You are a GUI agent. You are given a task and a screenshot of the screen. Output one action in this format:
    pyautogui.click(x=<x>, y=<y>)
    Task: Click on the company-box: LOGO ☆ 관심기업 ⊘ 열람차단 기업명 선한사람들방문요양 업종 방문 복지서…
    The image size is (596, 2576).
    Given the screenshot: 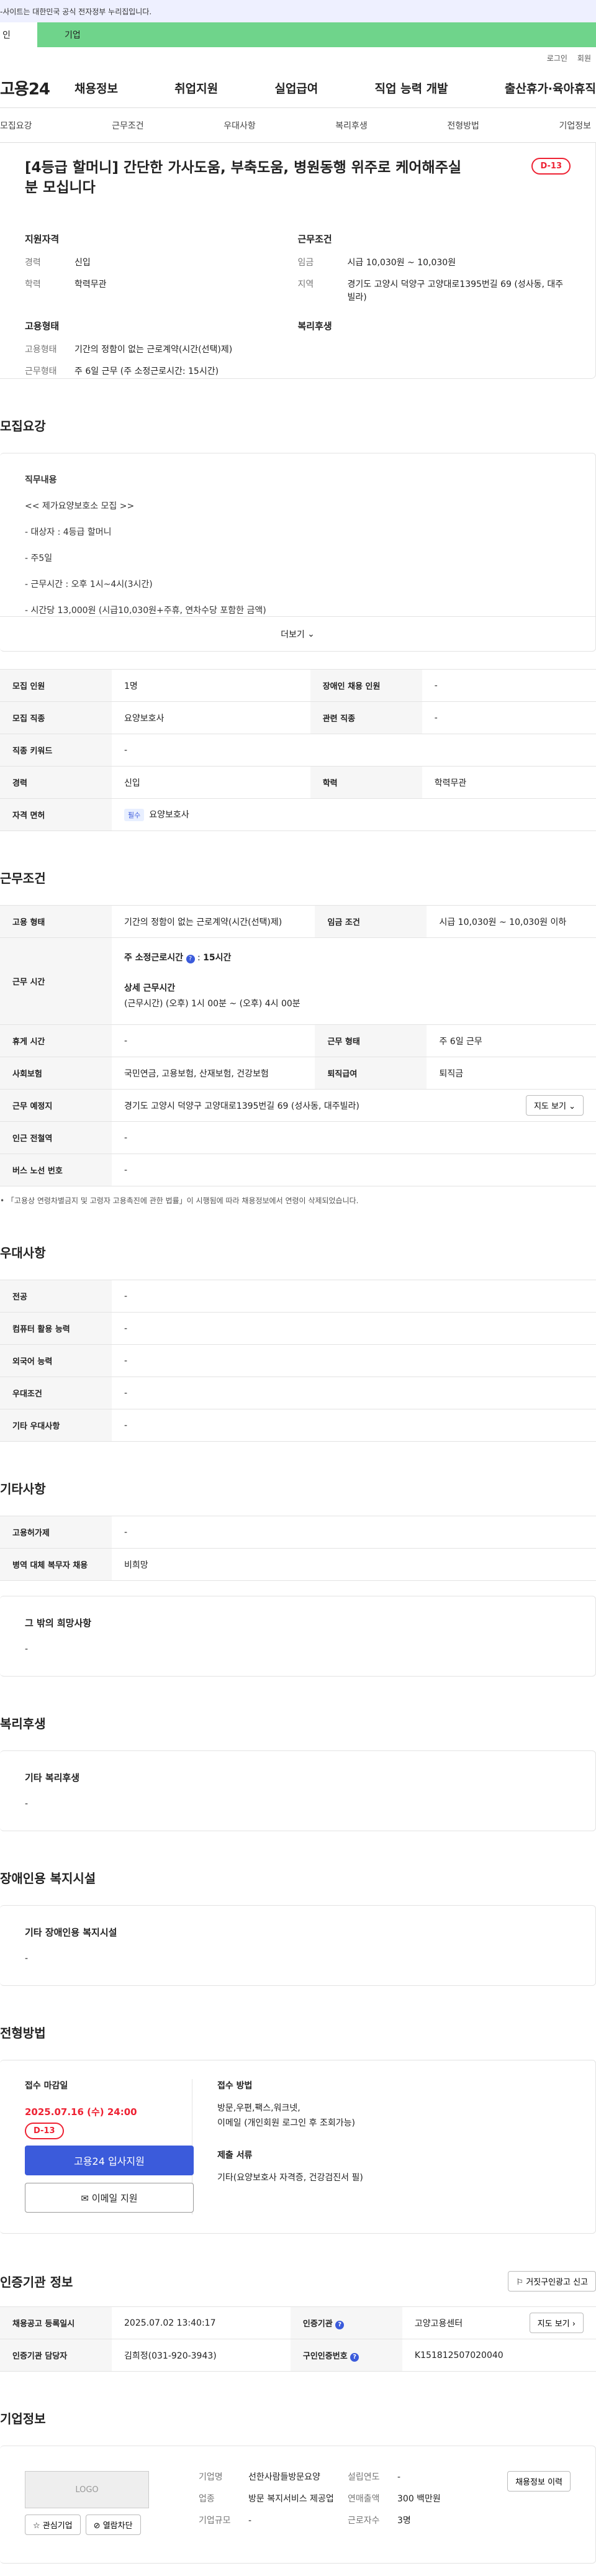 What is the action you would take?
    pyautogui.click(x=298, y=2505)
    